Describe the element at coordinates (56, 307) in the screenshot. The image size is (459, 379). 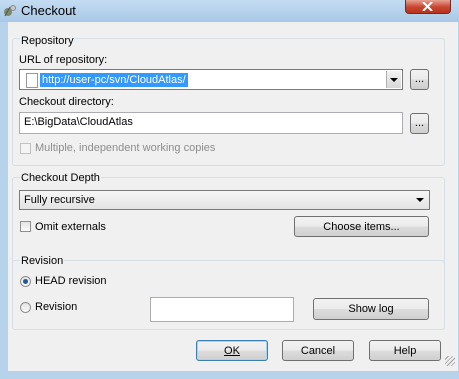
I see `revision-label: Revision` at that location.